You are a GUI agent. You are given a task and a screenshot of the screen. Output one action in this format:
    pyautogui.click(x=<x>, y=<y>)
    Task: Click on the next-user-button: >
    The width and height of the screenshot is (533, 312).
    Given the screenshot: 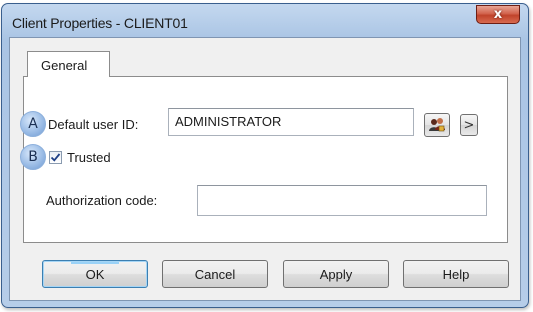 What is the action you would take?
    pyautogui.click(x=469, y=125)
    